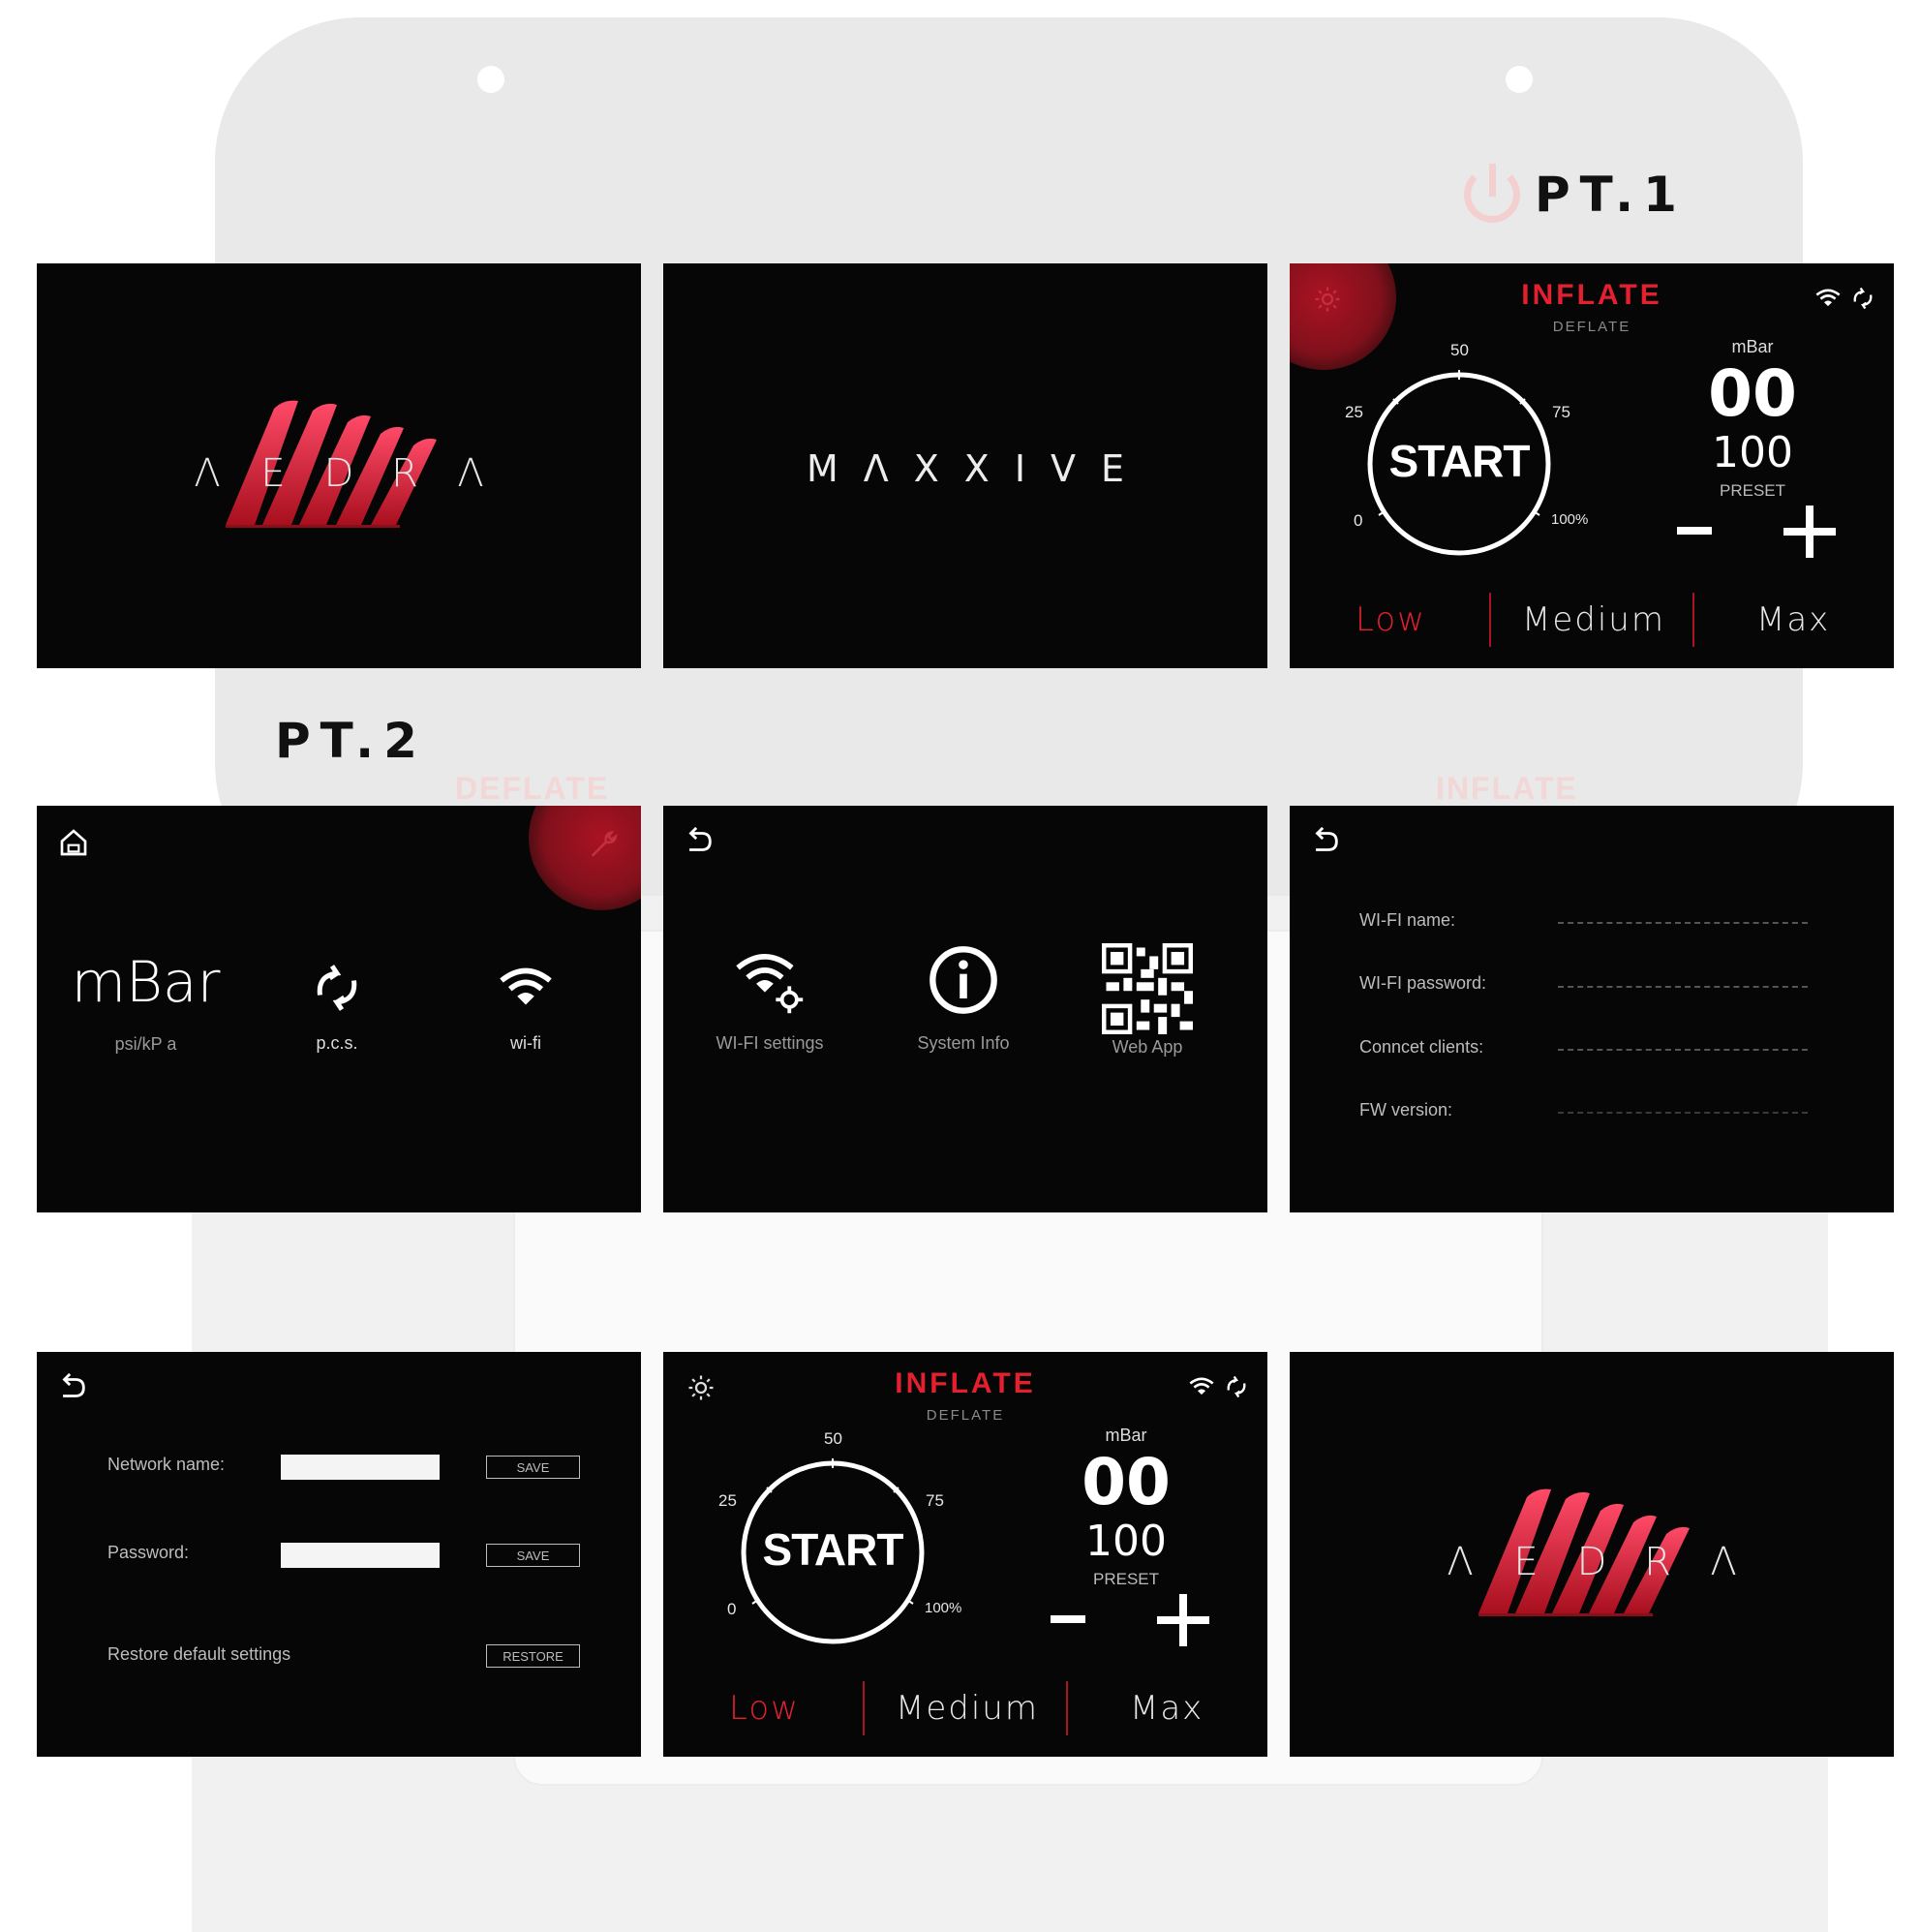  What do you see at coordinates (360, 1555) in the screenshot?
I see `password-input` at bounding box center [360, 1555].